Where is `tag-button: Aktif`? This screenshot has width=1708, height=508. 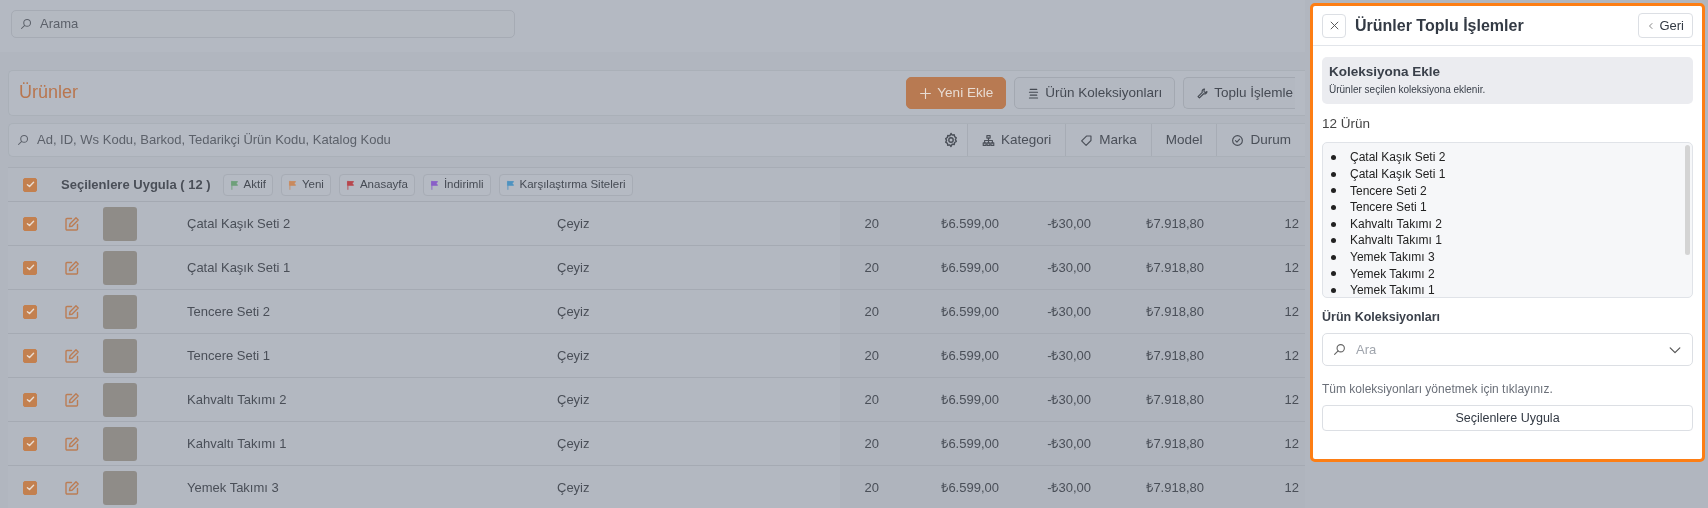 tag-button: Aktif is located at coordinates (247, 184).